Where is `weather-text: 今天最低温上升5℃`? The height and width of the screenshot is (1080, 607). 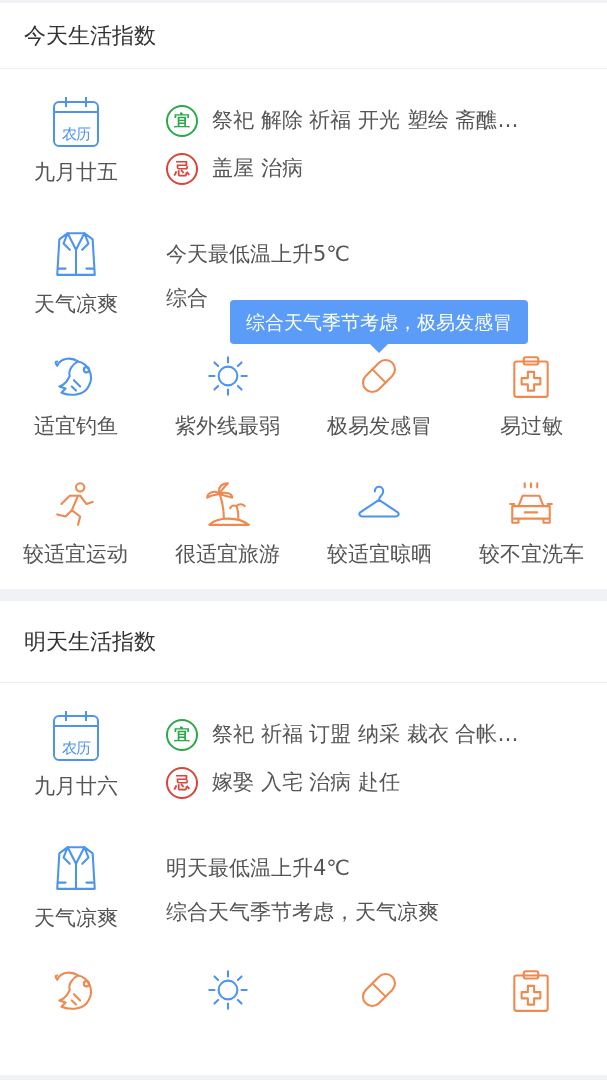
weather-text: 今天最低温上升5℃ is located at coordinates (258, 255).